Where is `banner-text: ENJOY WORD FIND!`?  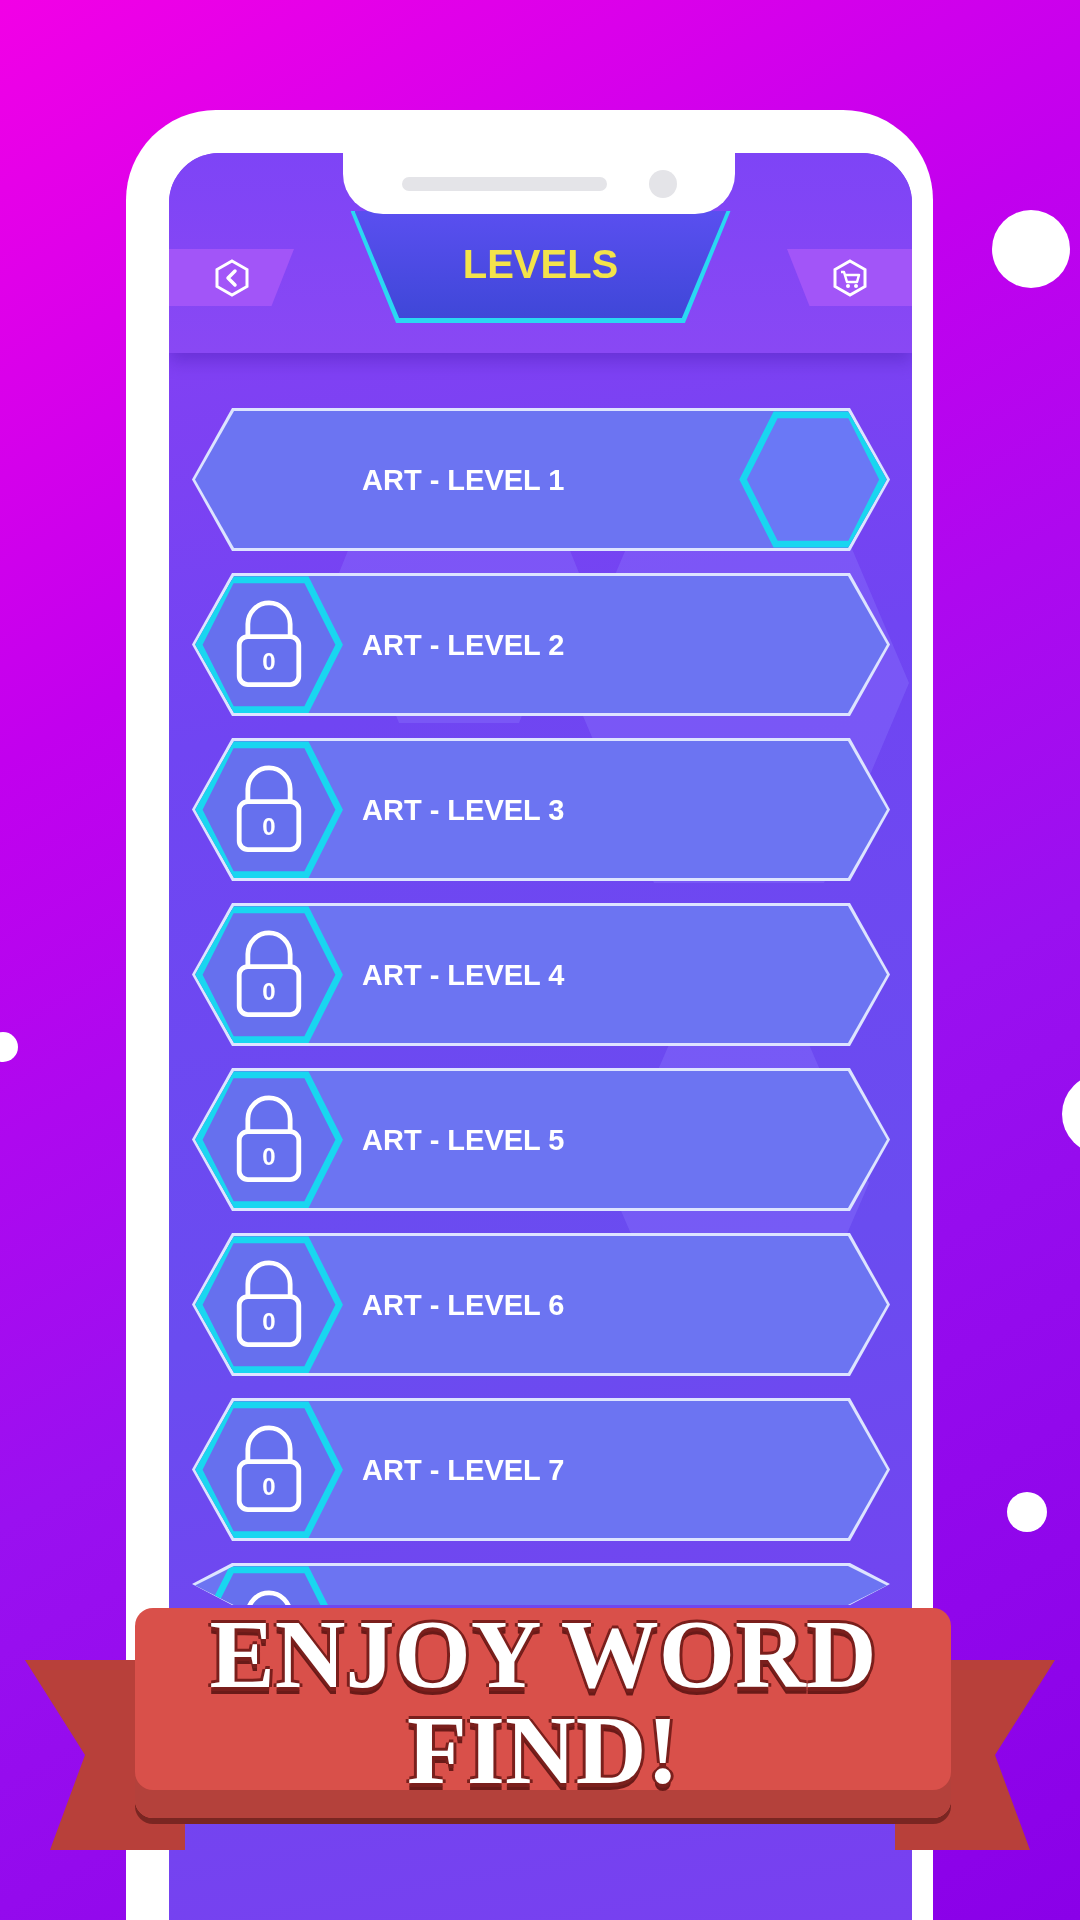 banner-text: ENJOY WORD FIND! is located at coordinates (543, 1702).